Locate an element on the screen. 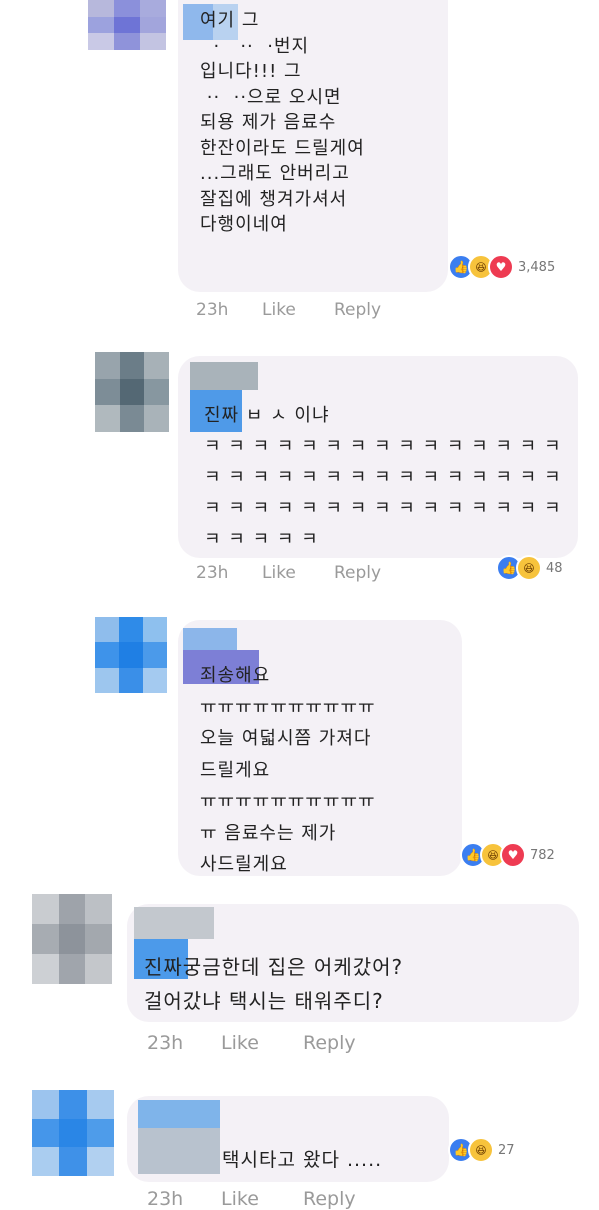 The height and width of the screenshot is (1210, 599). reactions-summary: 👍 😆 ♥ 3,485 is located at coordinates (501, 267).